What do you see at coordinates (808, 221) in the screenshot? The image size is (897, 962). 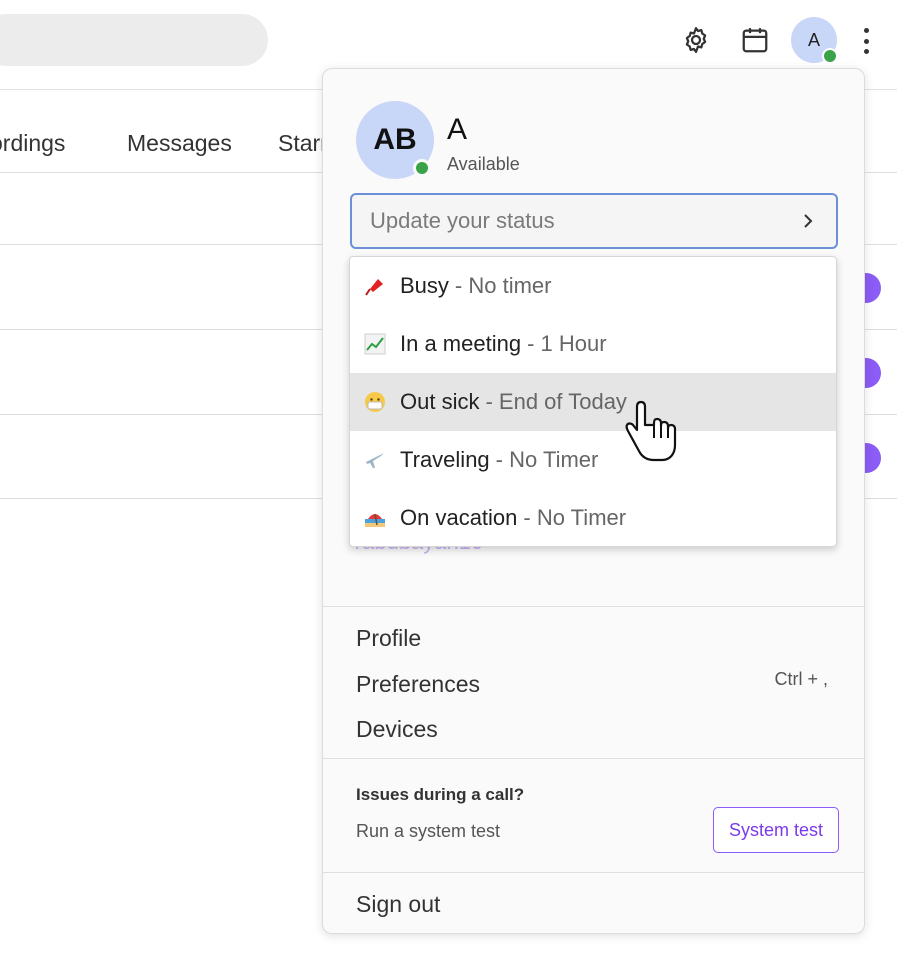 I see `chevron-right-icon` at bounding box center [808, 221].